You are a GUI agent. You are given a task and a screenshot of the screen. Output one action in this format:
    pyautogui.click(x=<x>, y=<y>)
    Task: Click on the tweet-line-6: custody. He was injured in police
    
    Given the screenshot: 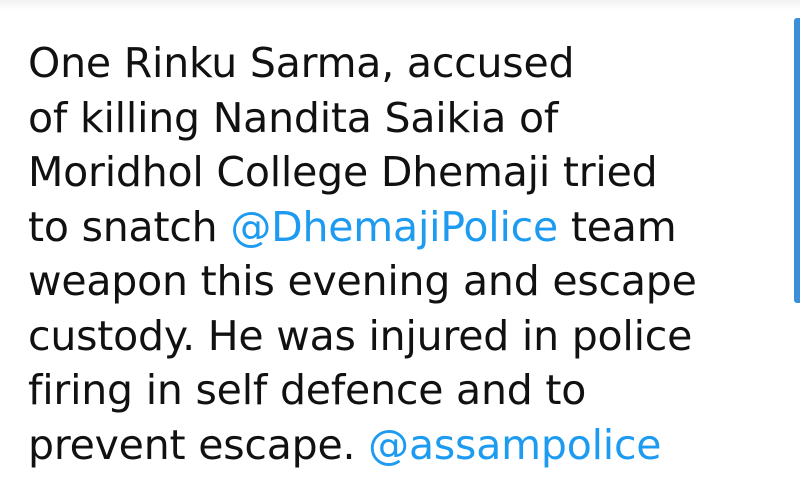 What is the action you would take?
    pyautogui.click(x=360, y=335)
    